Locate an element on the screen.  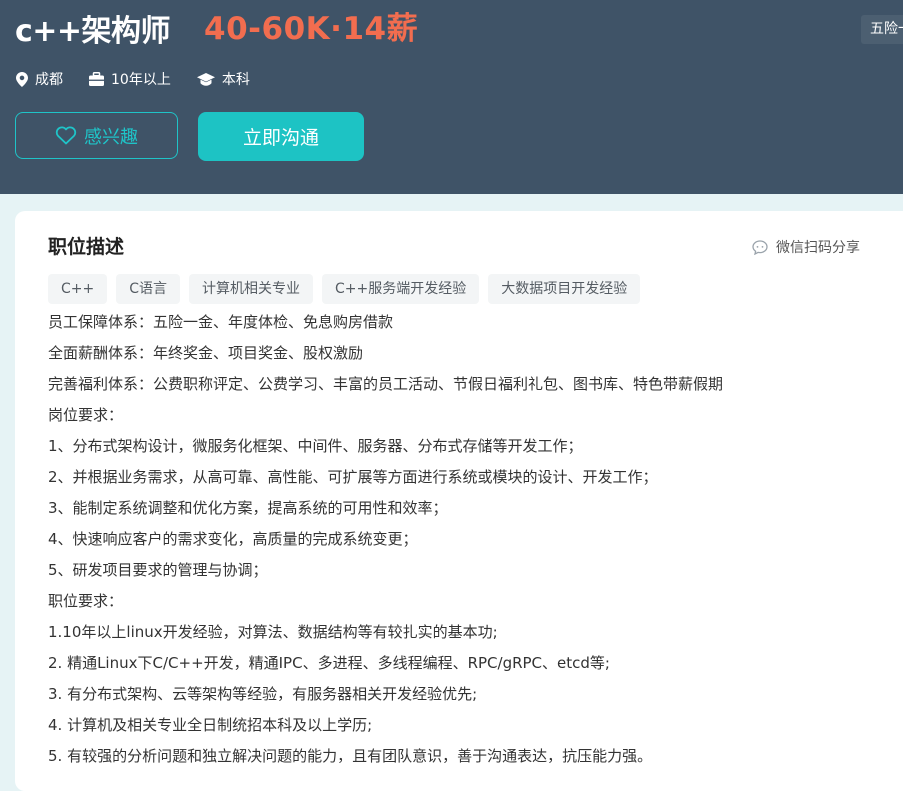
education-text: 本科 is located at coordinates (235, 80).